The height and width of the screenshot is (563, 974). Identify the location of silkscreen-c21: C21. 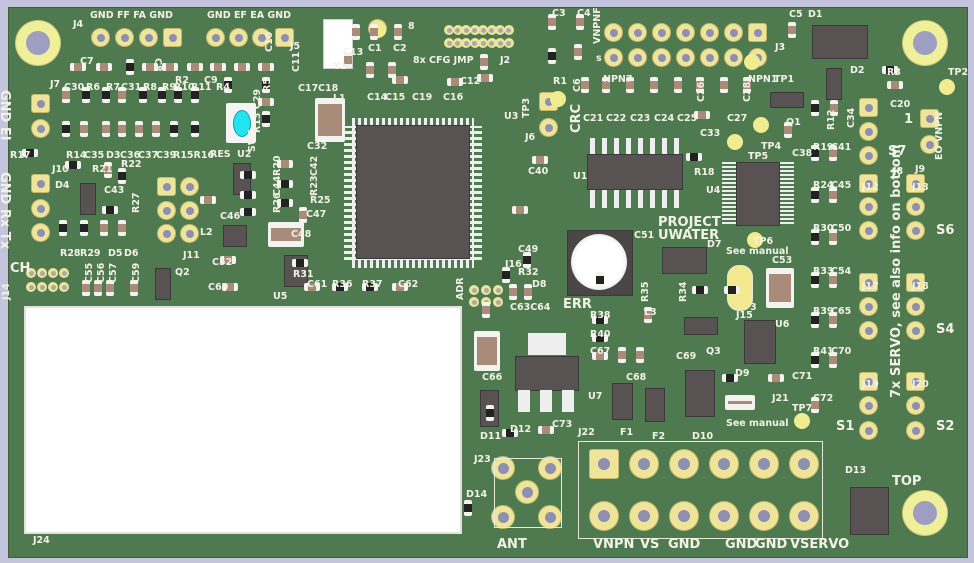
(593, 118).